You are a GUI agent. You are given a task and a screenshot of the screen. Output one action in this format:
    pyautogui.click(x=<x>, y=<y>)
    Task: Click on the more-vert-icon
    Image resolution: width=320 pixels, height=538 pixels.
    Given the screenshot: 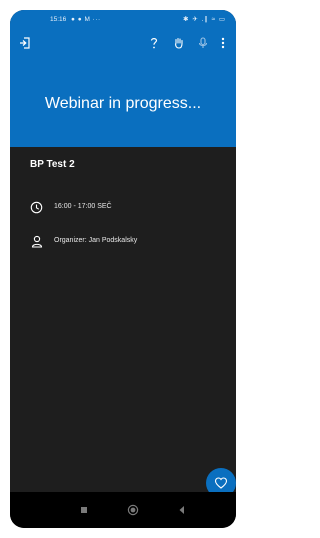 What is the action you would take?
    pyautogui.click(x=223, y=43)
    